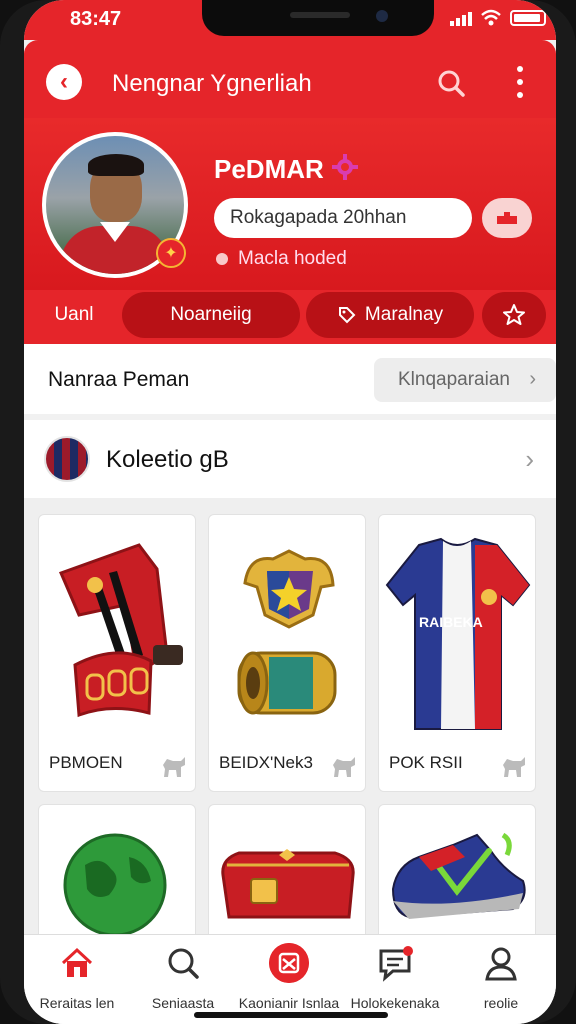 The height and width of the screenshot is (1024, 576). I want to click on profile-input-field: Rokagapada 20hhan, so click(343, 218).